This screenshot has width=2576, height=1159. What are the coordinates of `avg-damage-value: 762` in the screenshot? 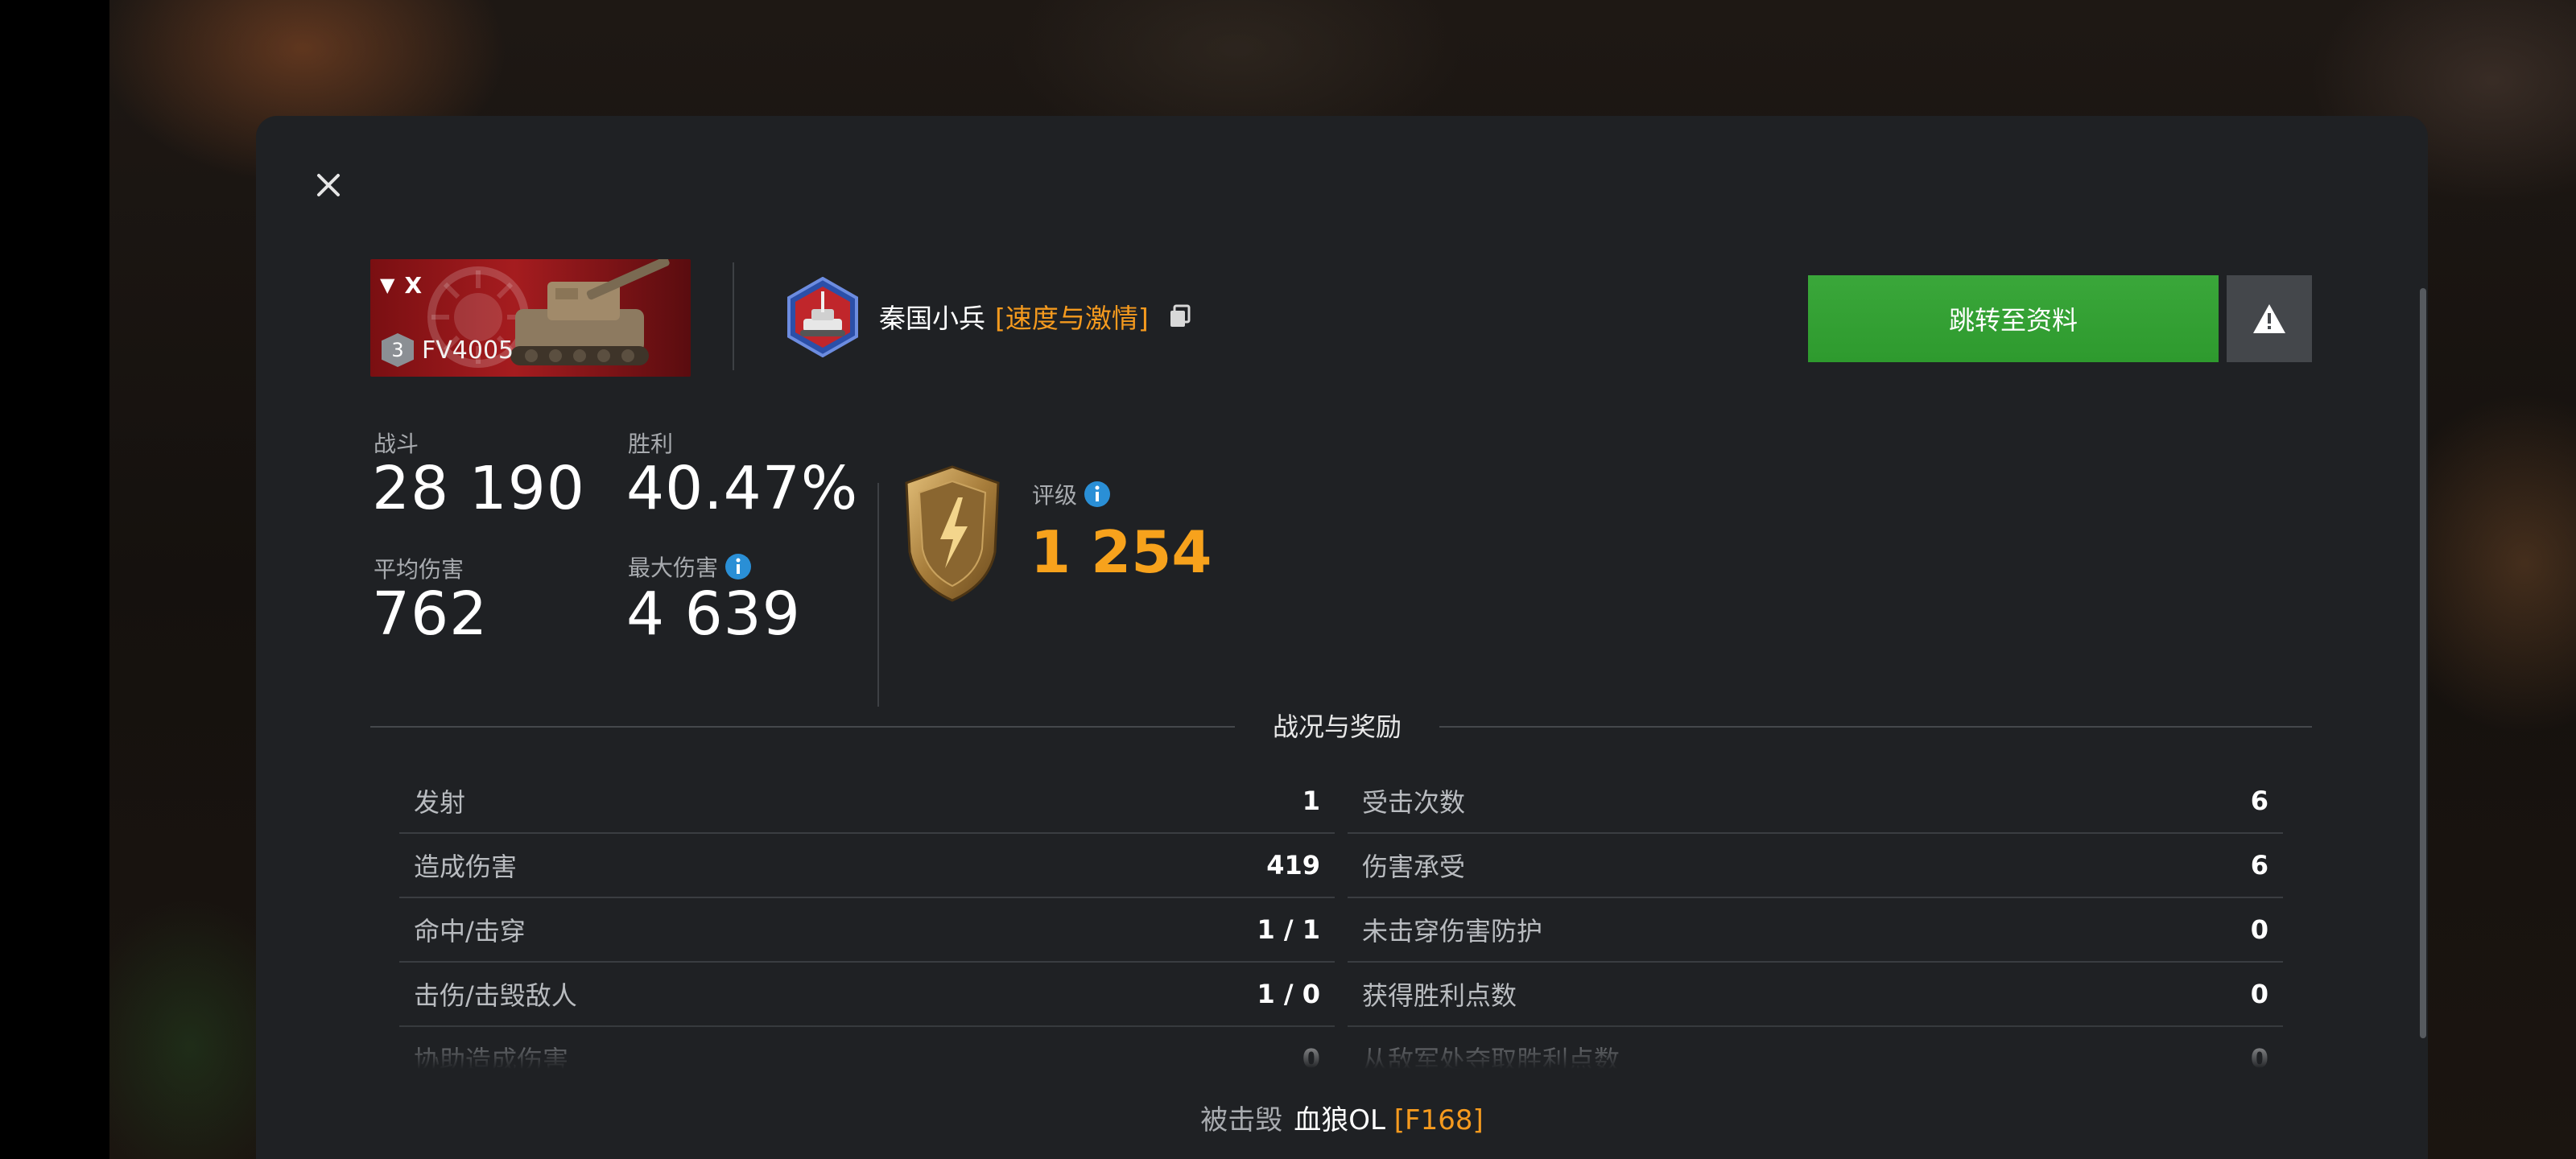 It's located at (430, 614).